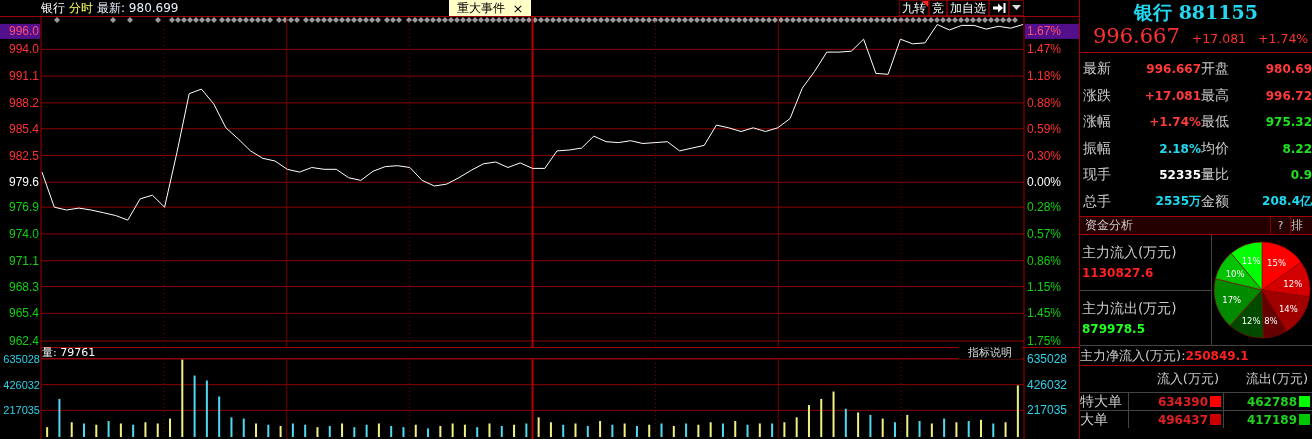 The image size is (1312, 439). What do you see at coordinates (23, 102) in the screenshot?
I see `price-axis-label: 988.2` at bounding box center [23, 102].